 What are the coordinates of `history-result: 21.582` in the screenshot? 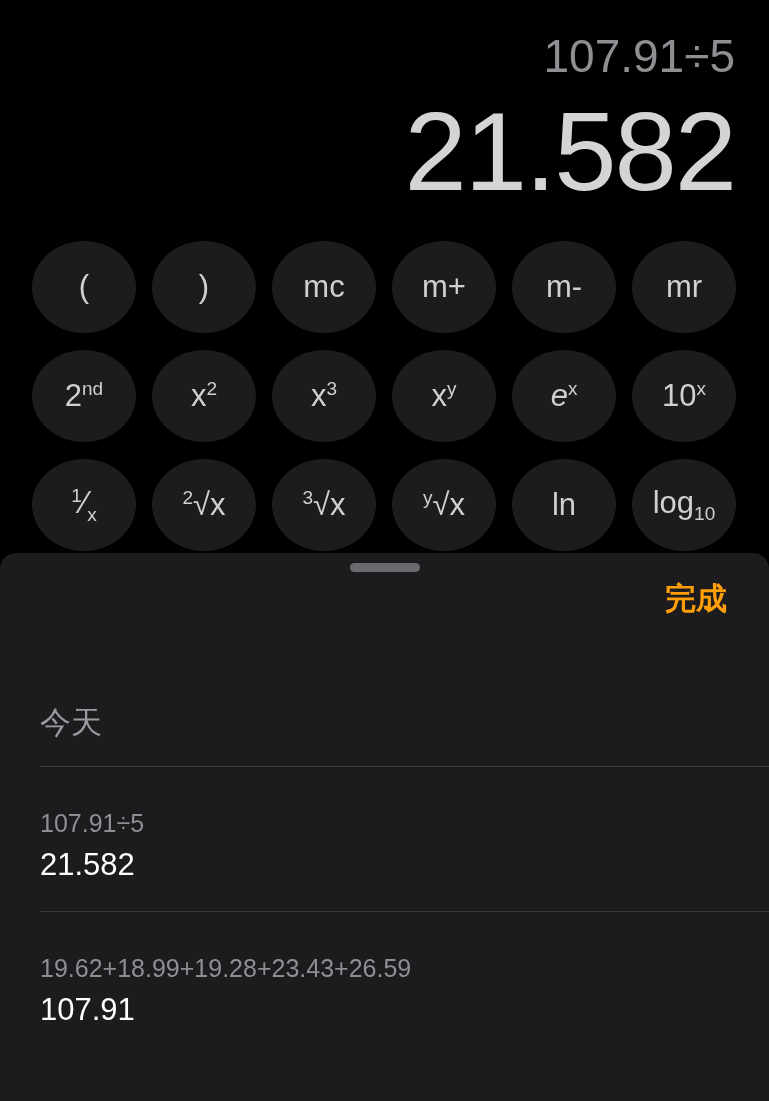 It's located at (404, 865).